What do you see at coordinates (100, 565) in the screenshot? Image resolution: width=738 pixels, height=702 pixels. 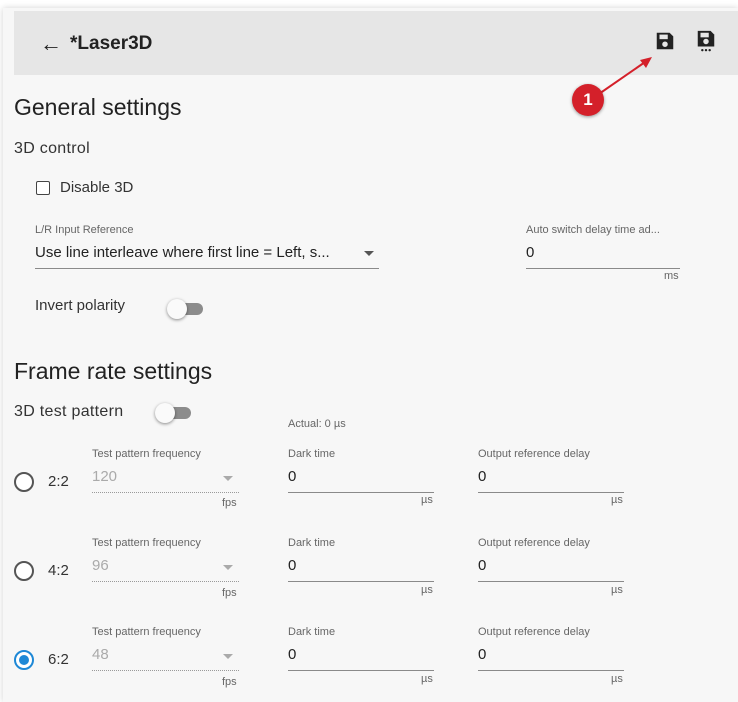 I see `freq-select: 96` at bounding box center [100, 565].